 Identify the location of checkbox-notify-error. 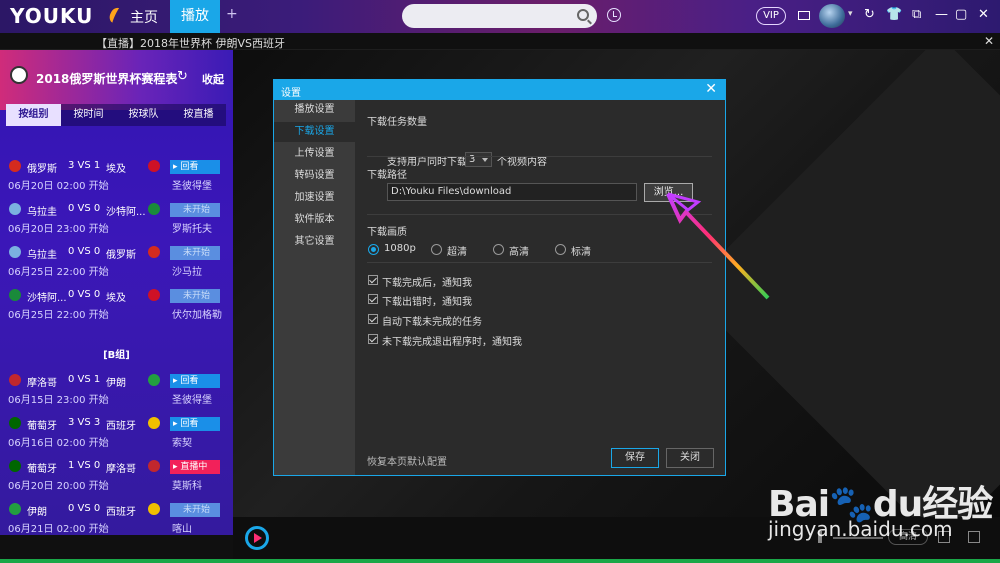
(373, 299).